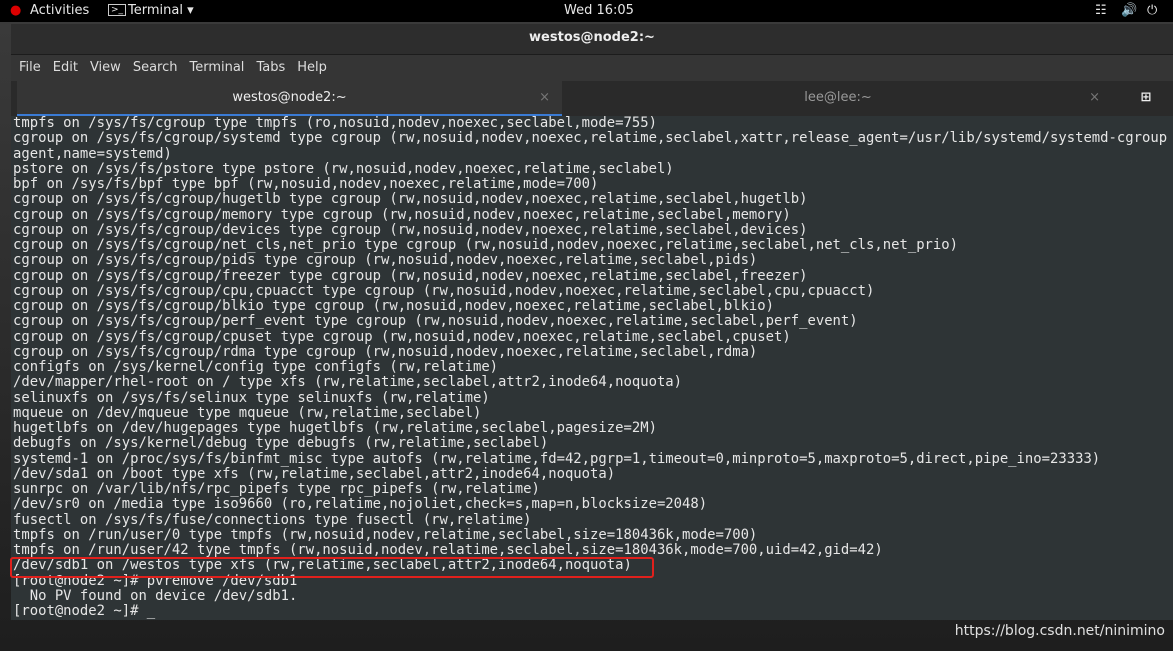 Image resolution: width=1173 pixels, height=651 pixels. Describe the element at coordinates (599, 10) in the screenshot. I see `clock: Wed 16:05` at that location.